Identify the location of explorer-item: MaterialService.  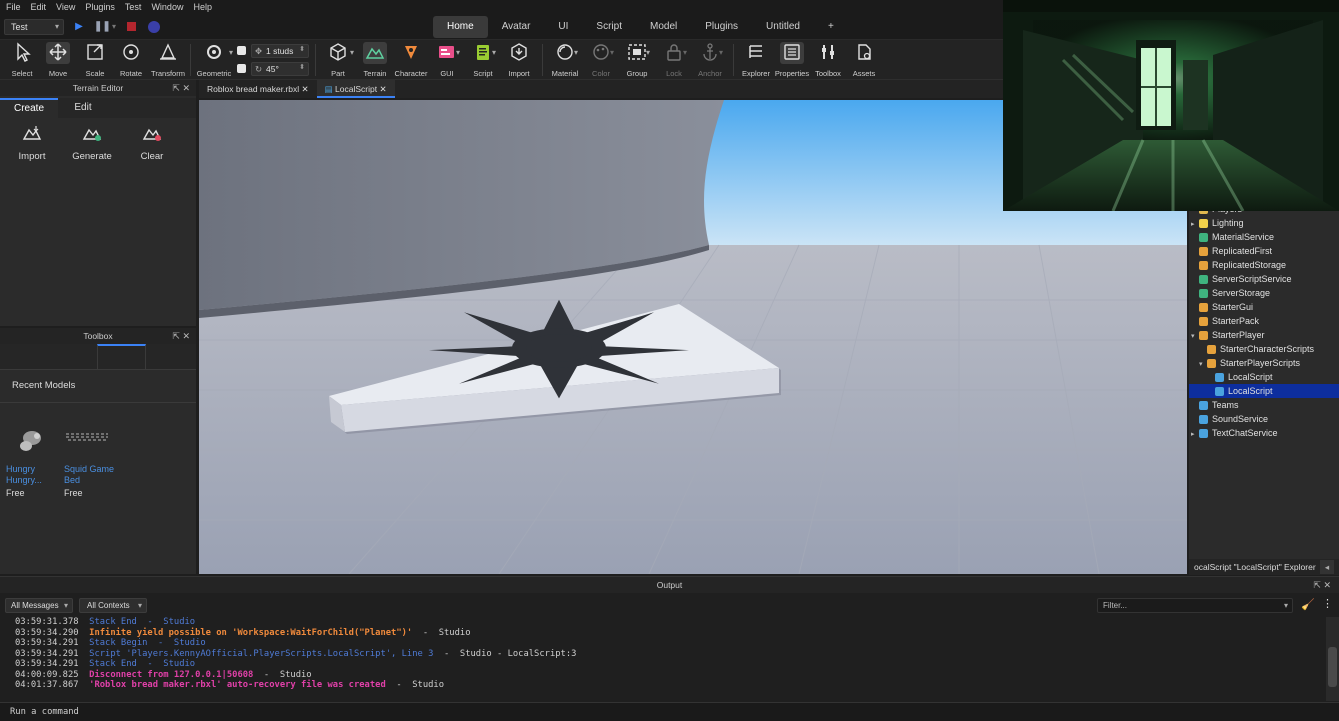
(1264, 237).